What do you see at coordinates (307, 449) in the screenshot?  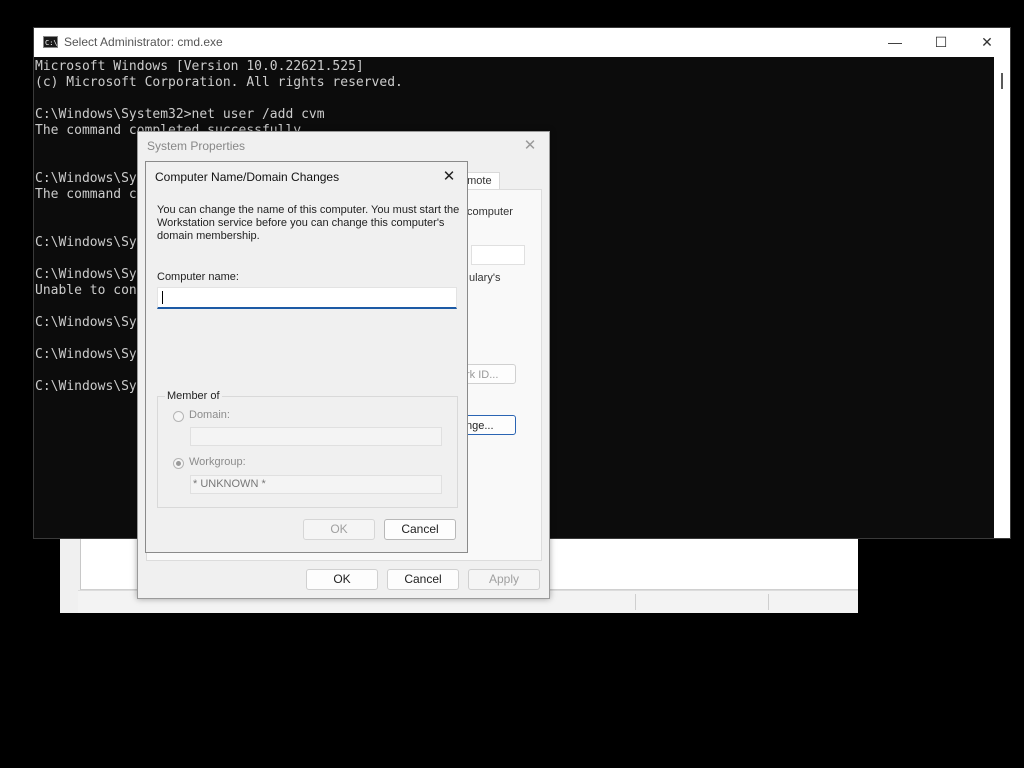 I see `member-of-group: Member of Domain: Workgroup: * UNKNOWN *` at bounding box center [307, 449].